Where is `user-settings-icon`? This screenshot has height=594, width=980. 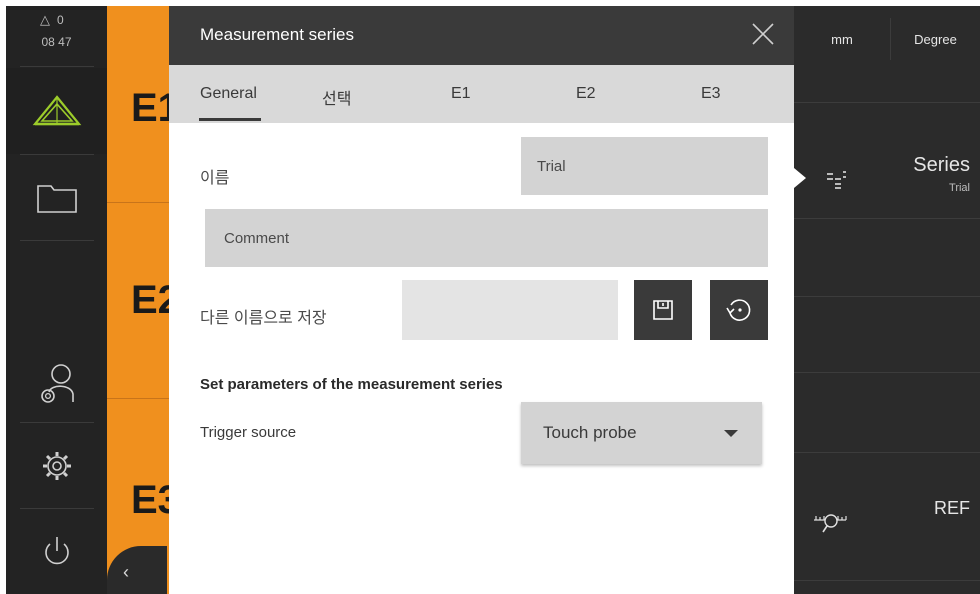 user-settings-icon is located at coordinates (57, 383).